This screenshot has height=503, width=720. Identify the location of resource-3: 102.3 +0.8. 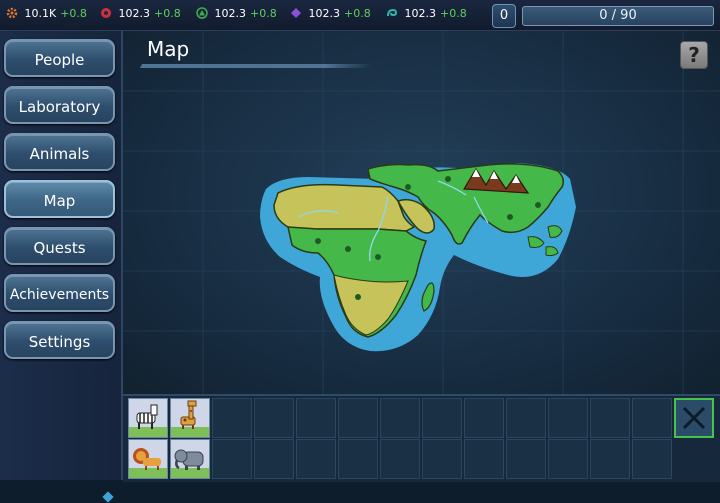
(330, 15).